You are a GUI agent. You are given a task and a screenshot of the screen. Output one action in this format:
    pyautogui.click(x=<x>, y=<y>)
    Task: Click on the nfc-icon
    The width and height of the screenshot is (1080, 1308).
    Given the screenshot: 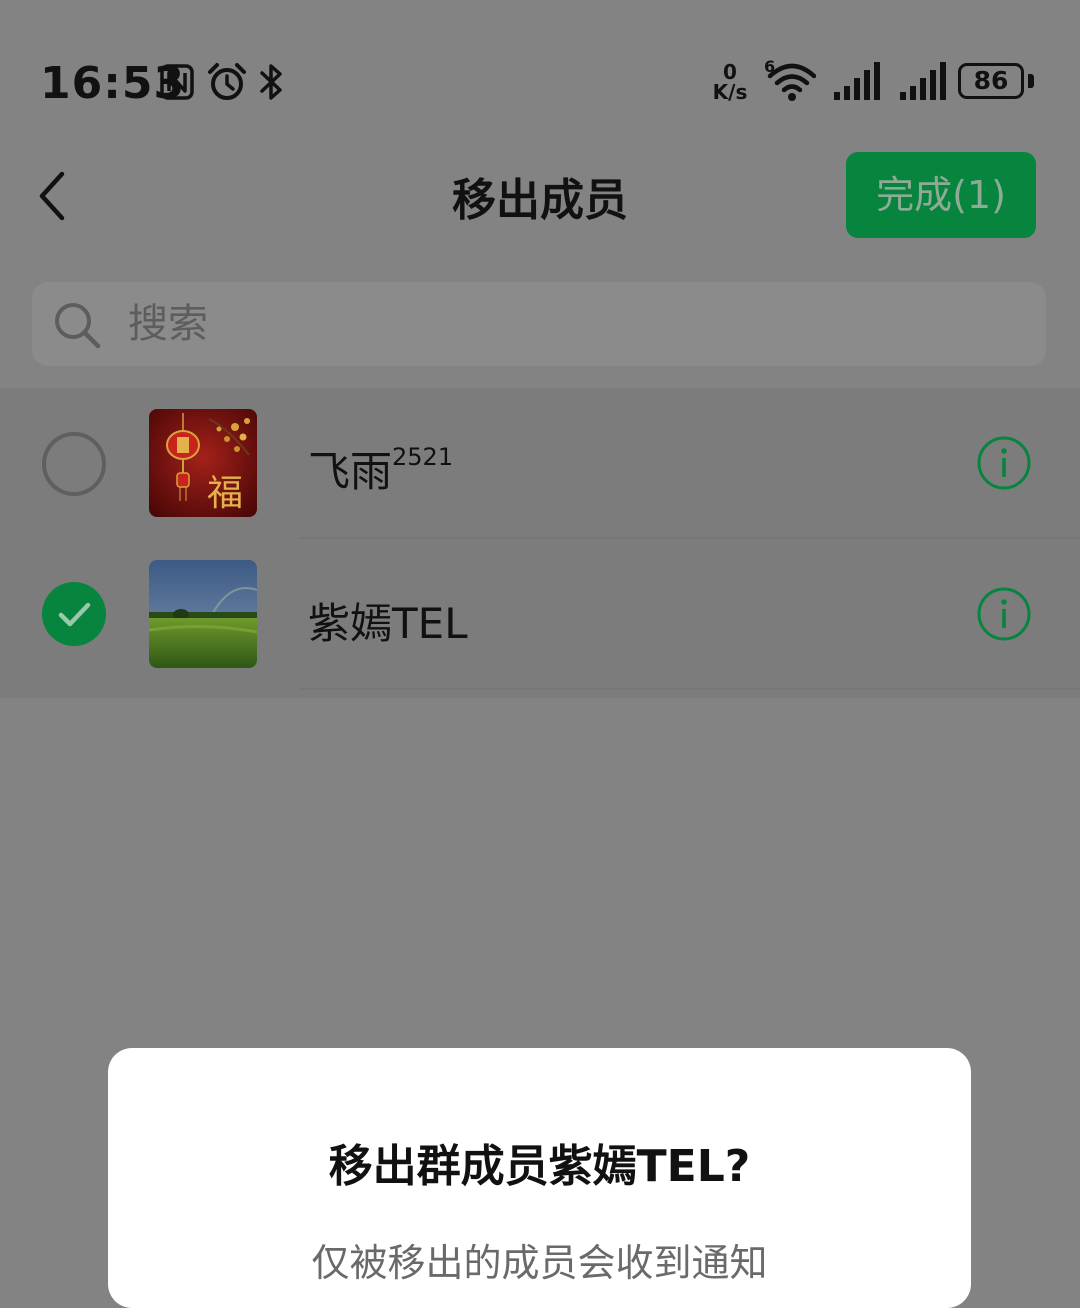 What is the action you would take?
    pyautogui.click(x=177, y=82)
    